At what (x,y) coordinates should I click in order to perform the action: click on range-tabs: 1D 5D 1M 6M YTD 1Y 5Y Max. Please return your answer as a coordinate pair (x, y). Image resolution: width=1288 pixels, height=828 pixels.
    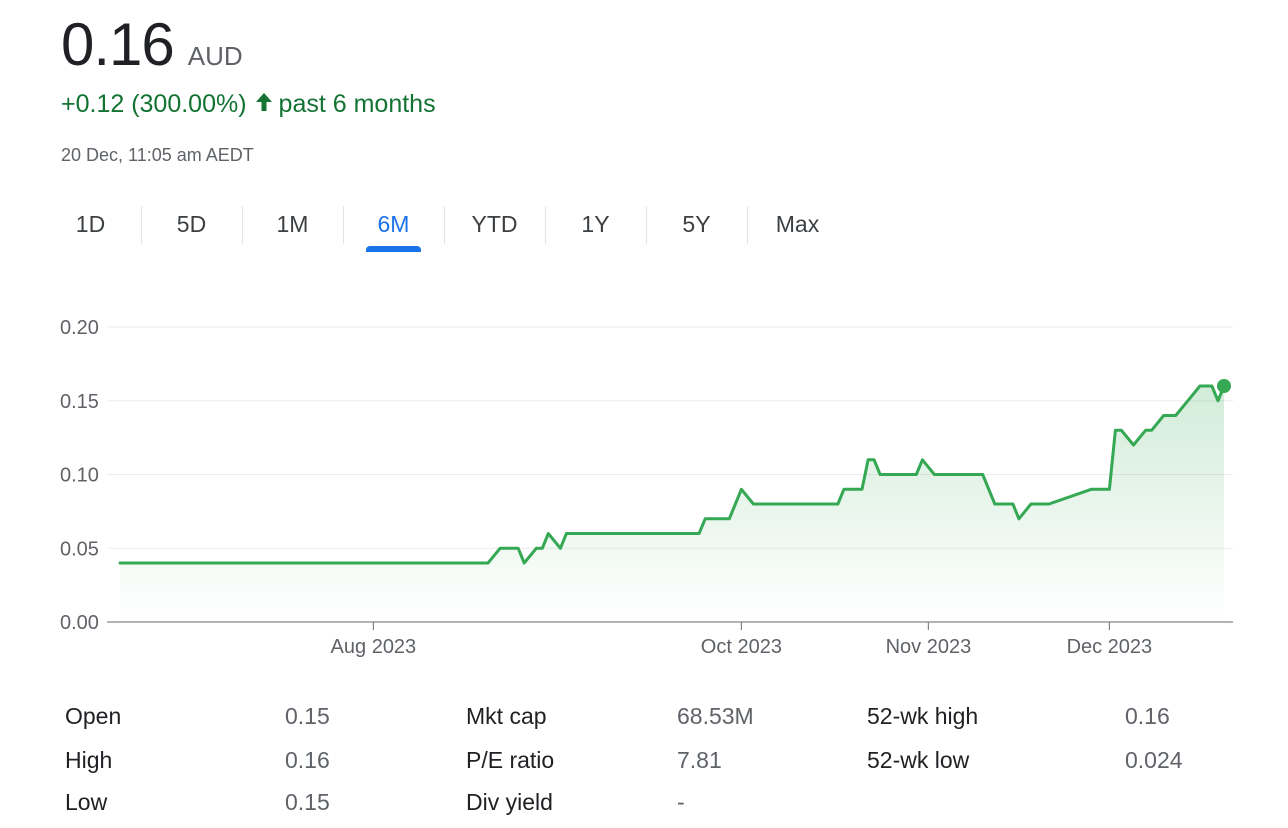
    Looking at the image, I should click on (444, 226).